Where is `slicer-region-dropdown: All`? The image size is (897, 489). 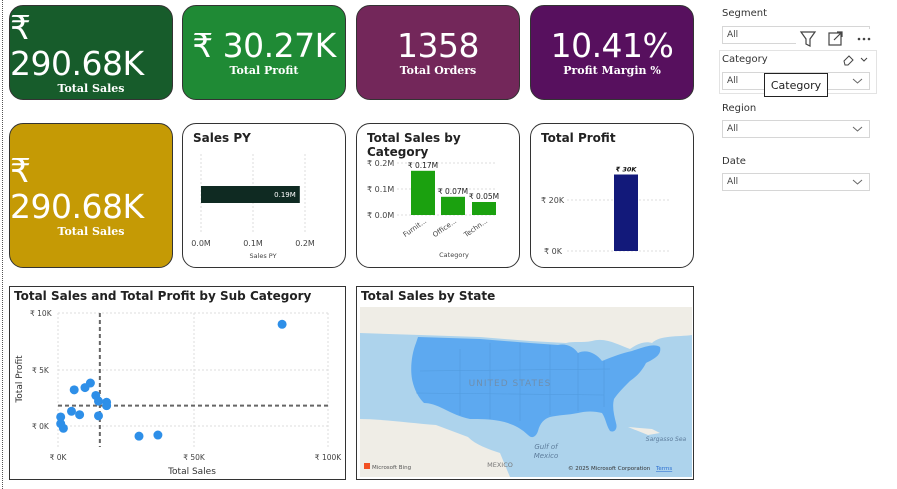 slicer-region-dropdown: All is located at coordinates (796, 129).